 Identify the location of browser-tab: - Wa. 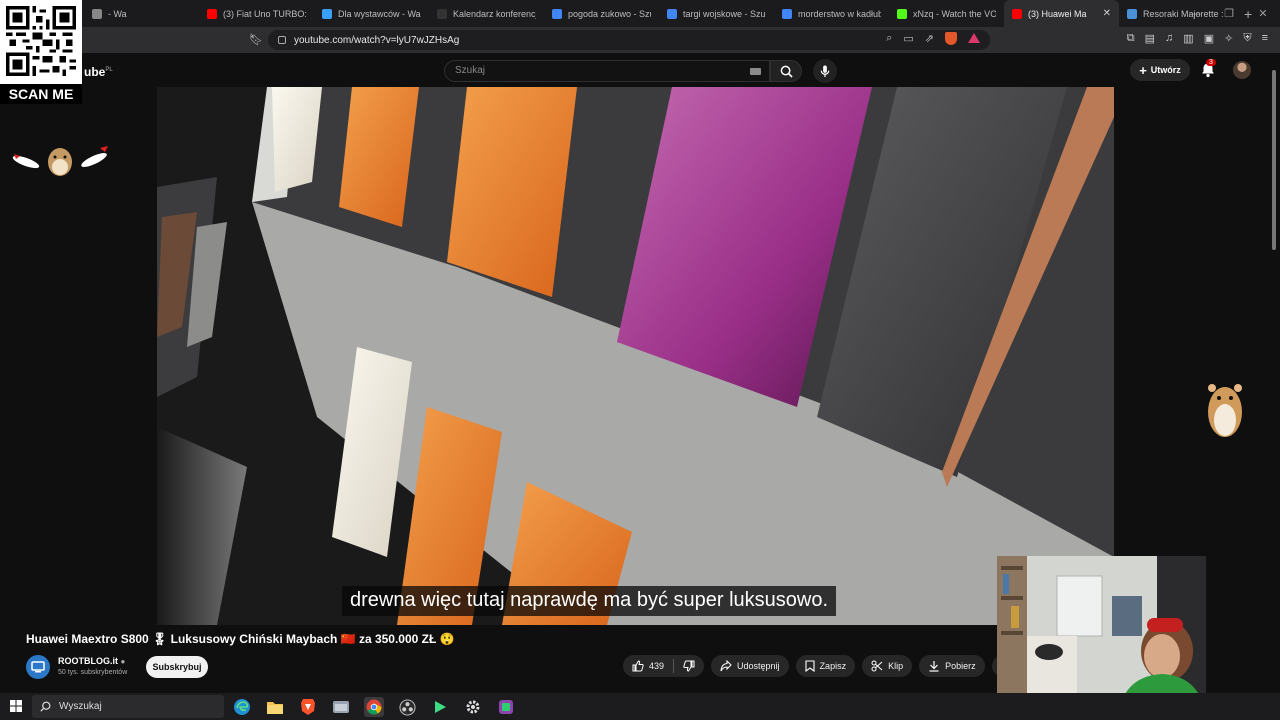
(141, 13).